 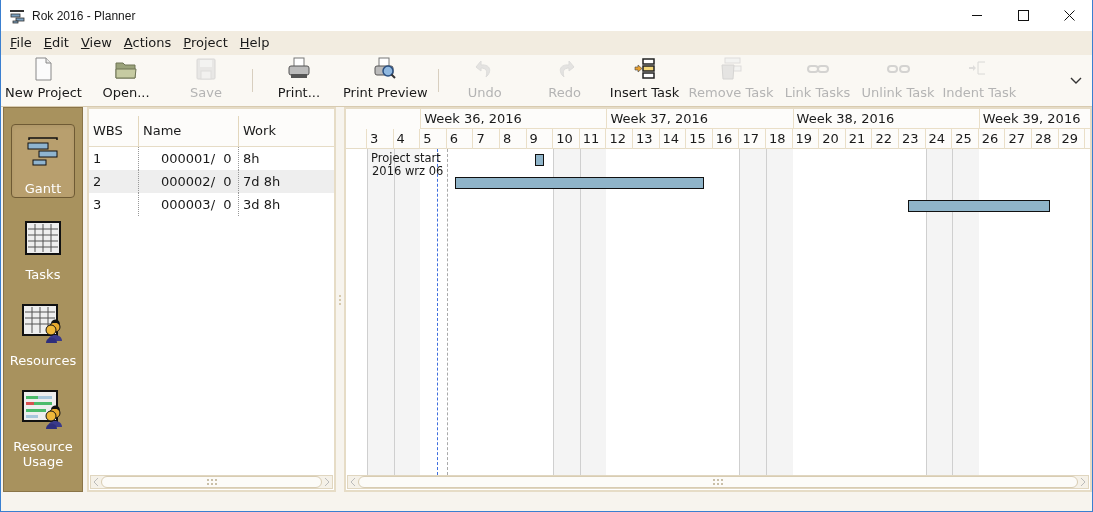 I want to click on week-header: Week 39, 2016, so click(x=1034, y=119).